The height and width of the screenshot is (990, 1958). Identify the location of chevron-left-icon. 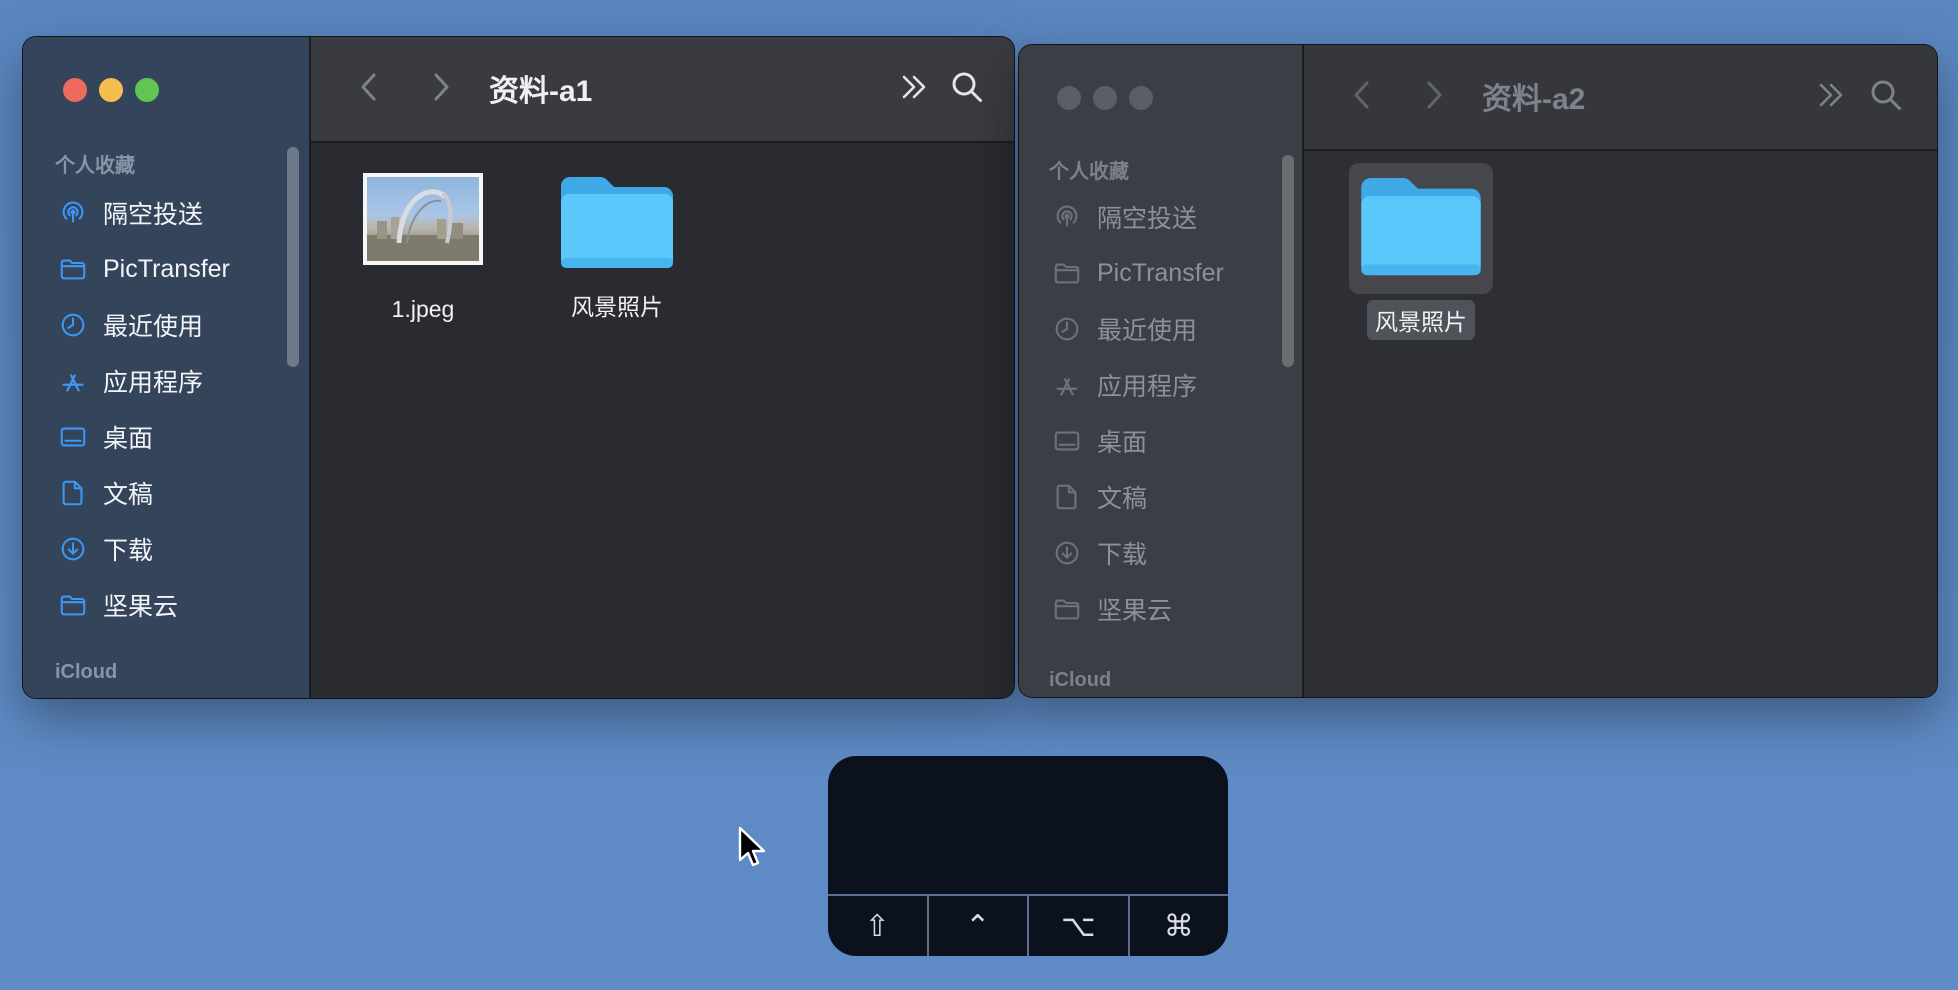
(1361, 95).